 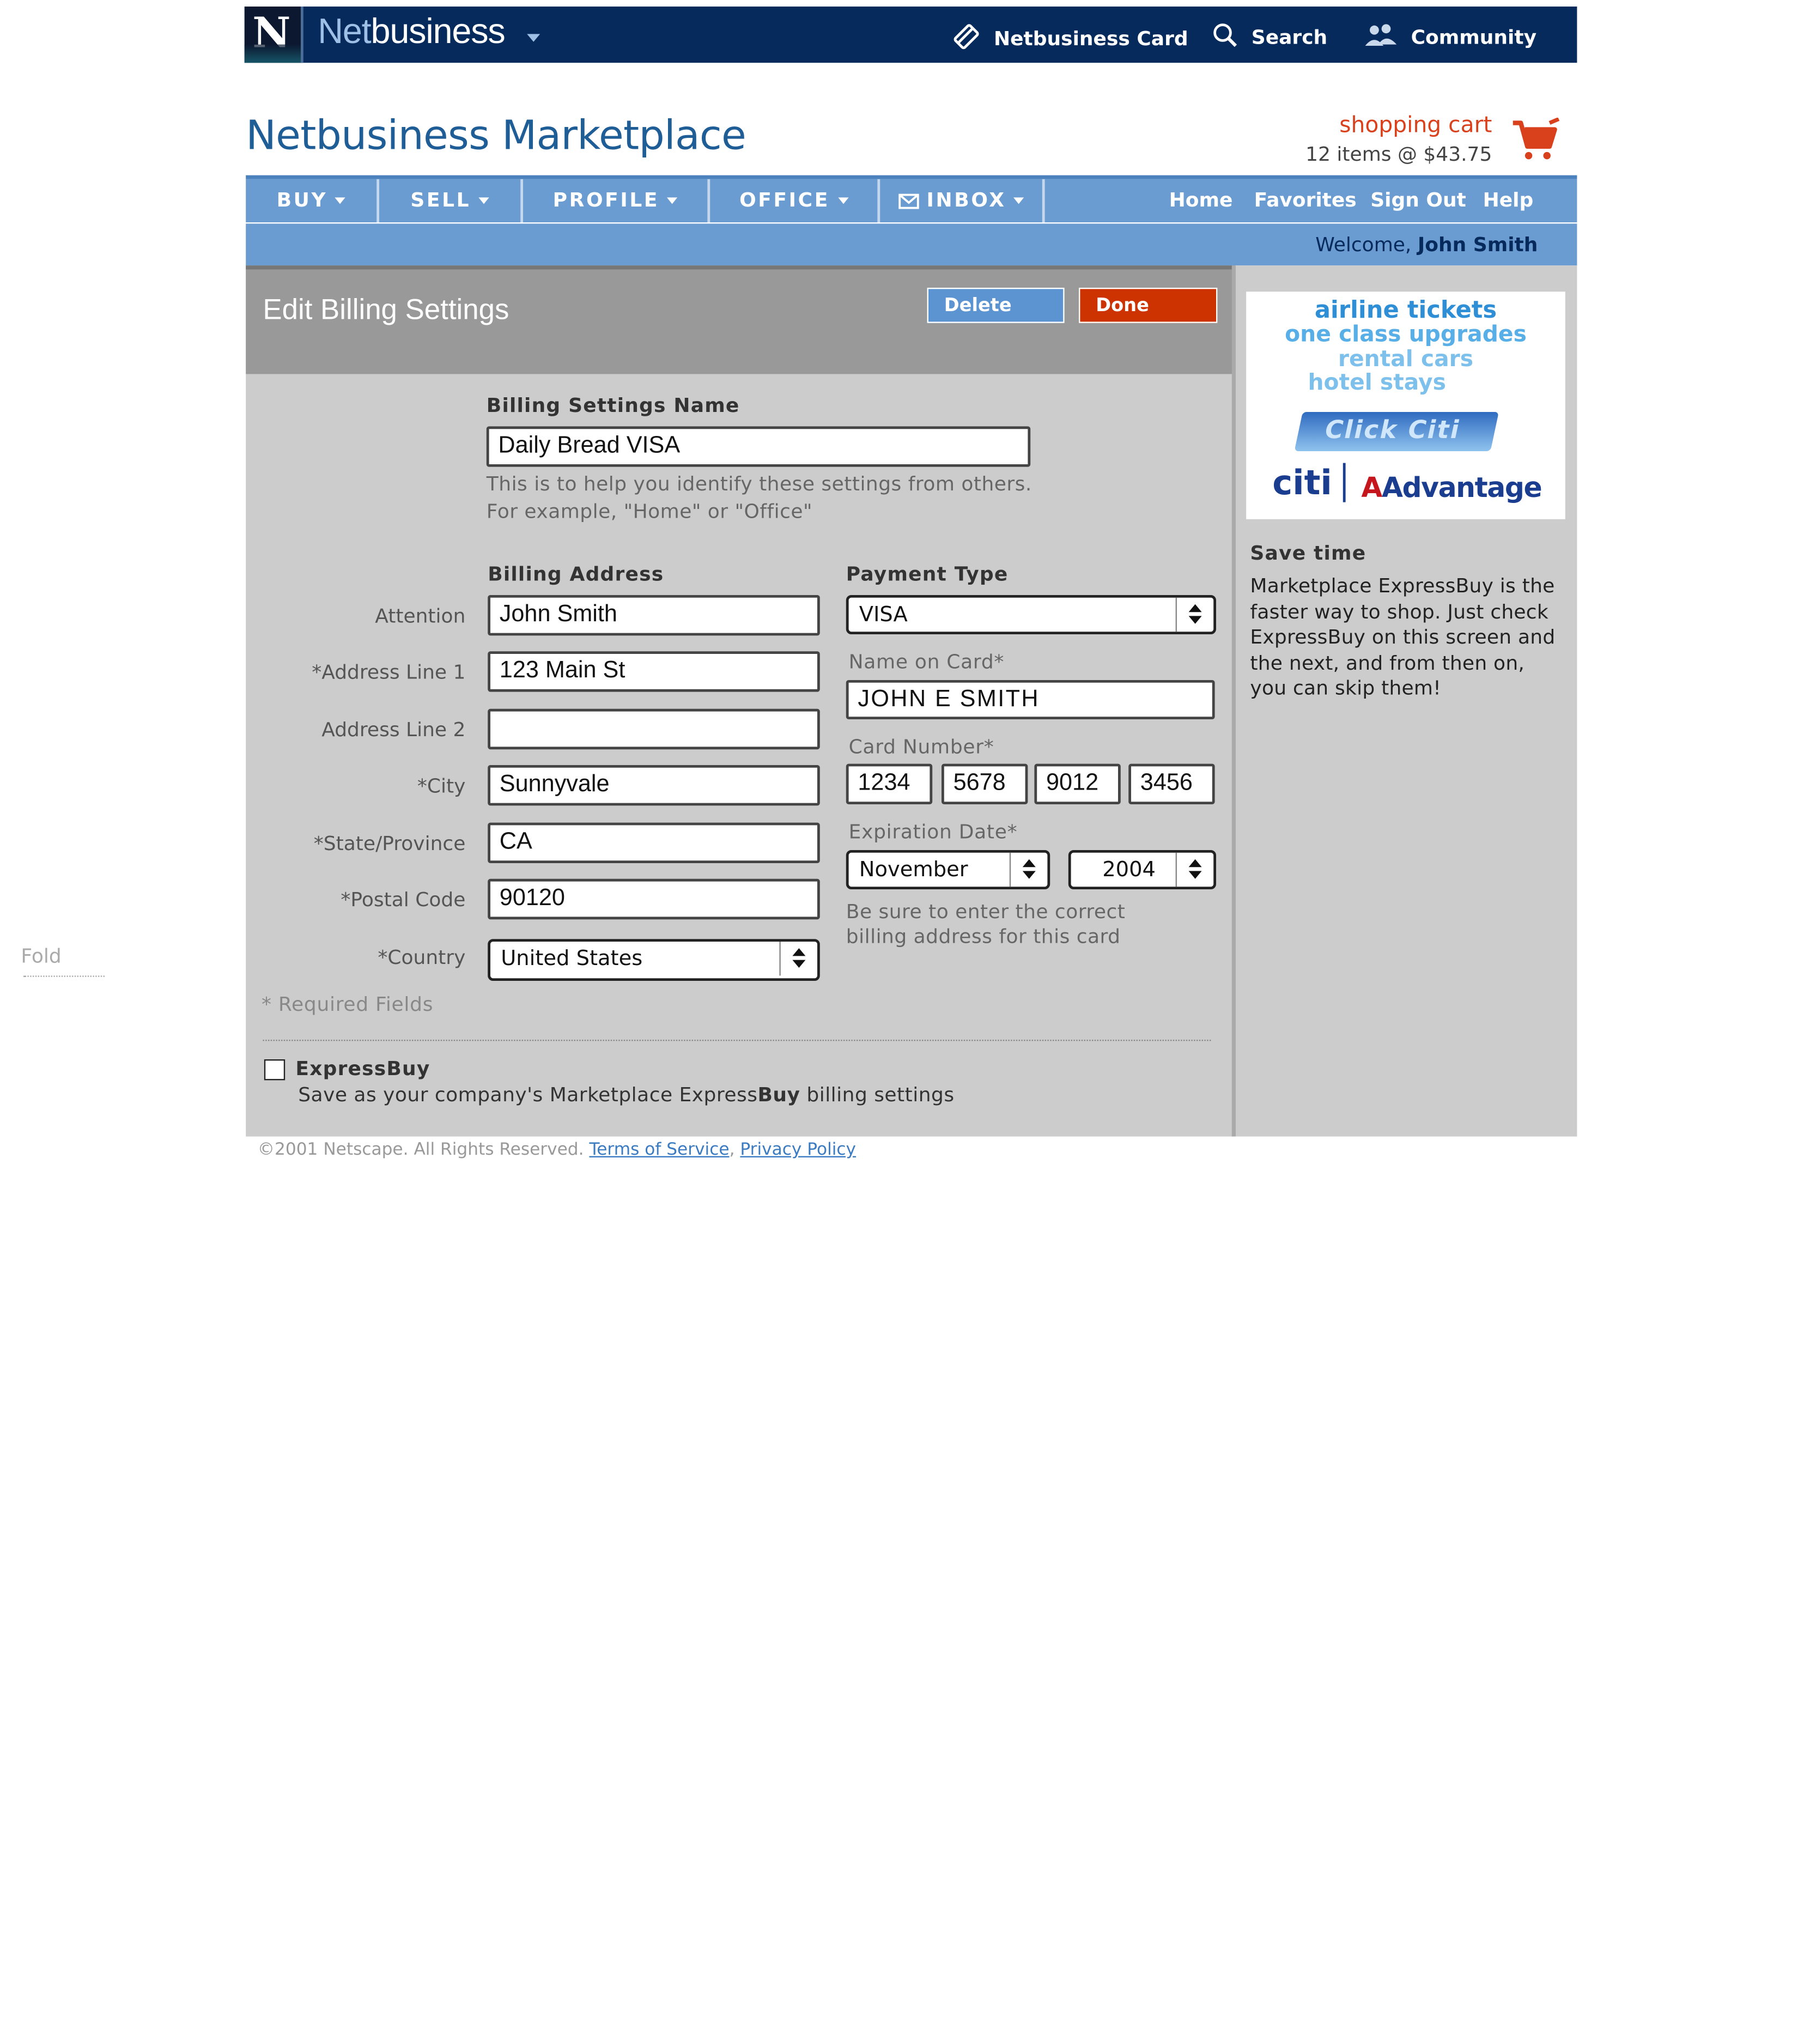 What do you see at coordinates (1201, 200) in the screenshot?
I see `nav-home-link: Home` at bounding box center [1201, 200].